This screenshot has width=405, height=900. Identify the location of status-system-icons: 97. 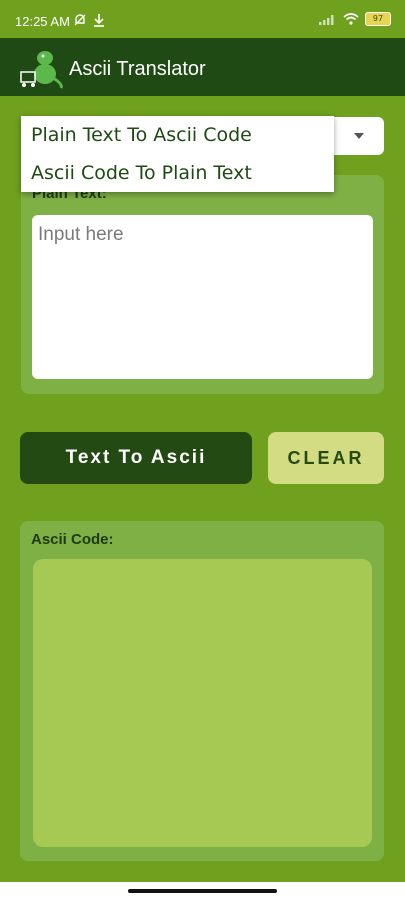
(355, 19).